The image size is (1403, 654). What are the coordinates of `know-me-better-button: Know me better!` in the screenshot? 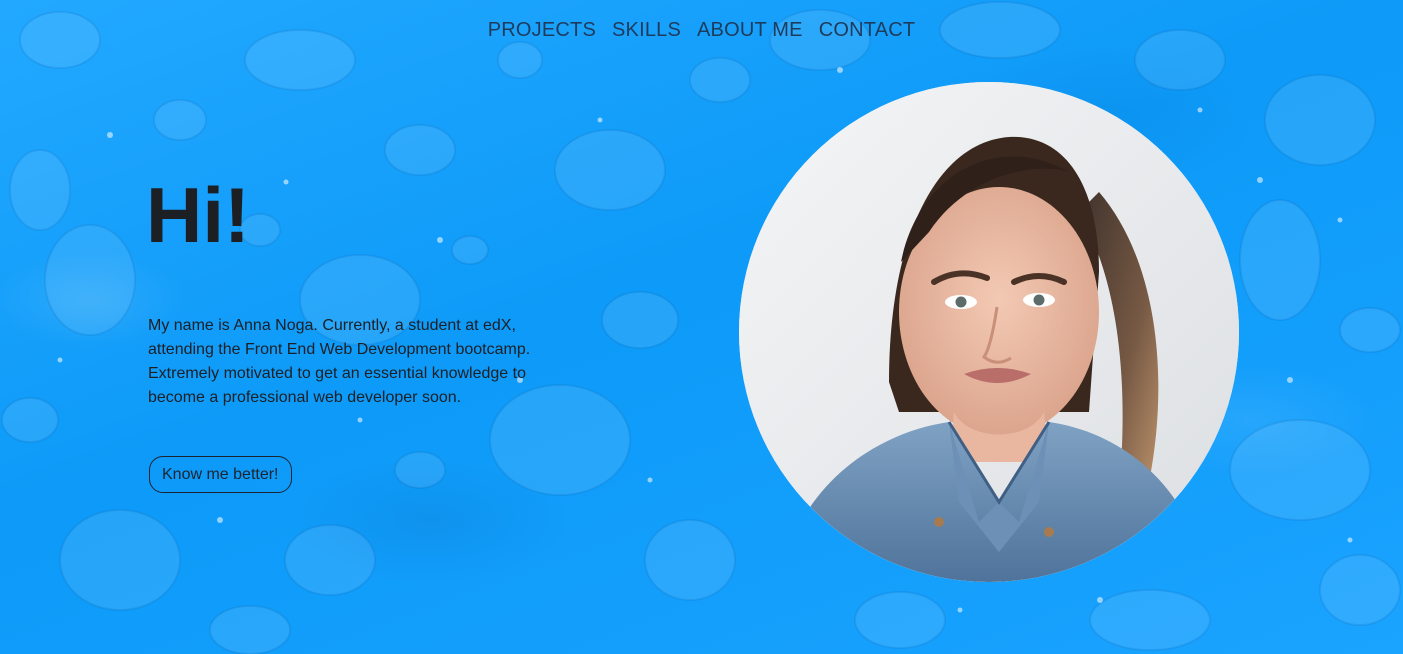 It's located at (220, 474).